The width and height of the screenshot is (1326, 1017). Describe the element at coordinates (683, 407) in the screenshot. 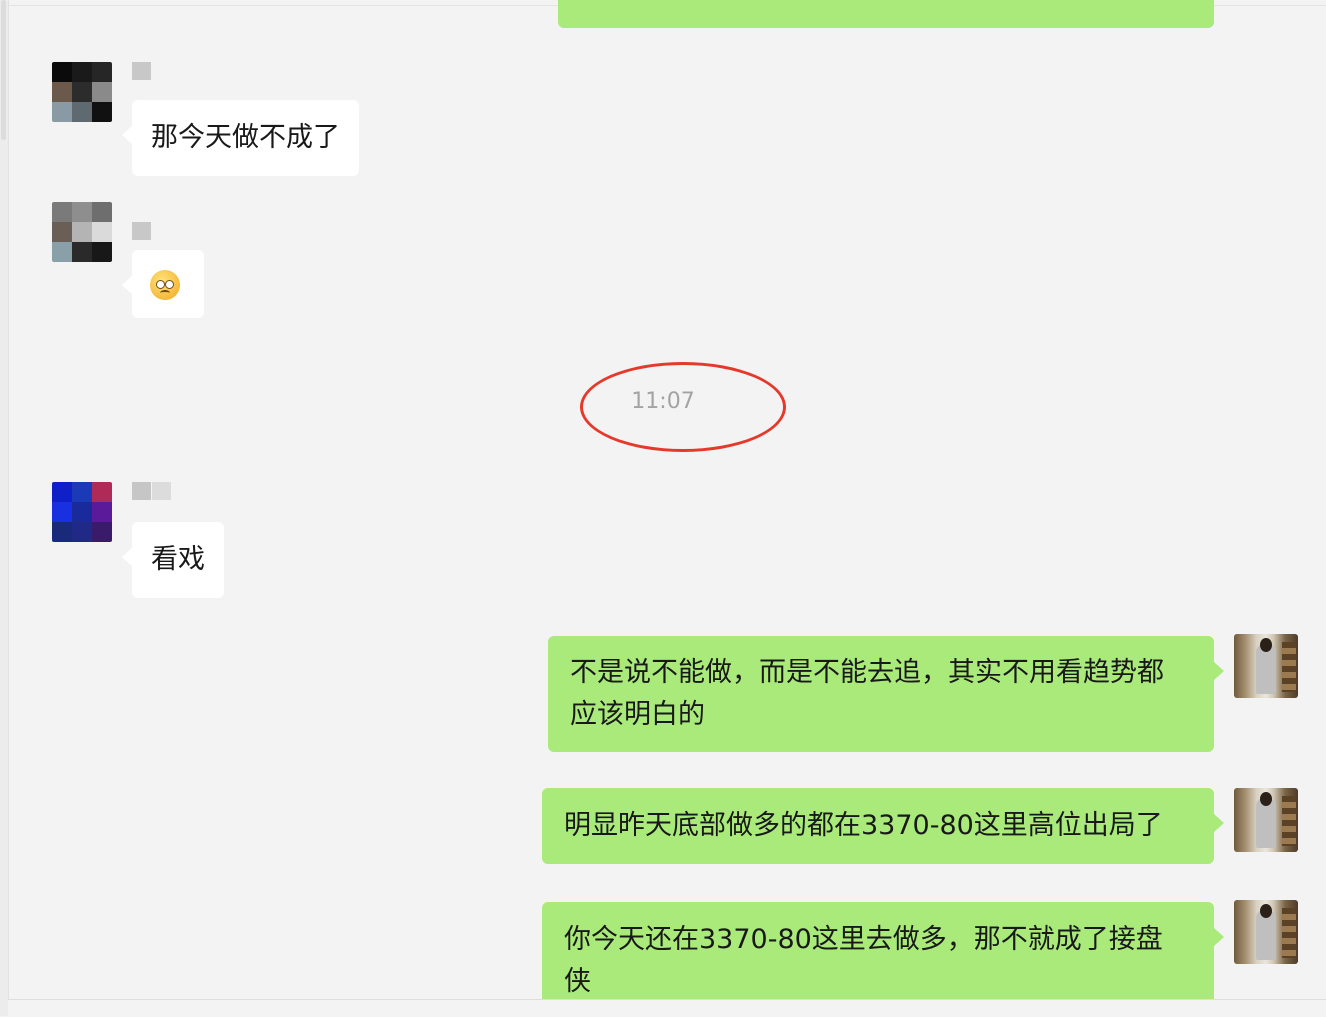

I see `annotation-circle` at that location.